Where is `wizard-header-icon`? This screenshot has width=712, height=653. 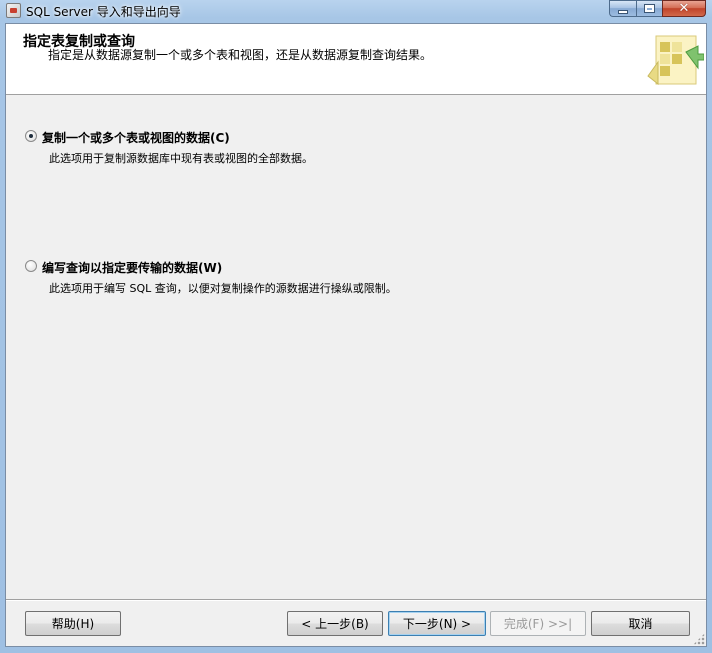
wizard-header-icon is located at coordinates (675, 60).